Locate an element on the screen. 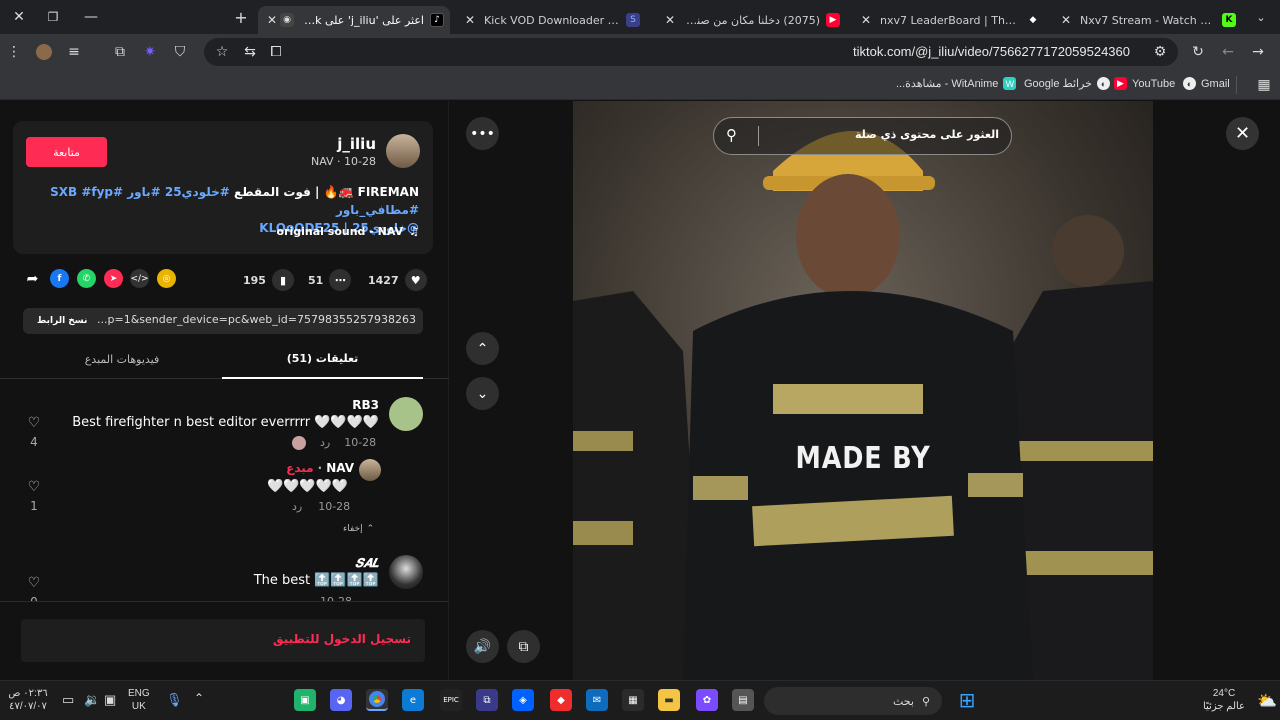 The width and height of the screenshot is (1280, 720). creator-username: j_iliu is located at coordinates (356, 144).